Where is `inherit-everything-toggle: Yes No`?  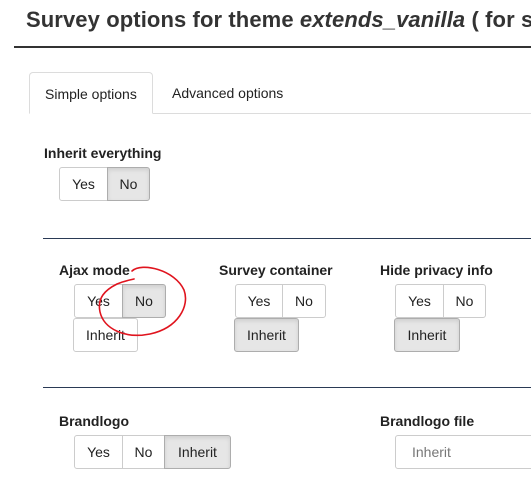
inherit-everything-toggle: Yes No is located at coordinates (104, 184).